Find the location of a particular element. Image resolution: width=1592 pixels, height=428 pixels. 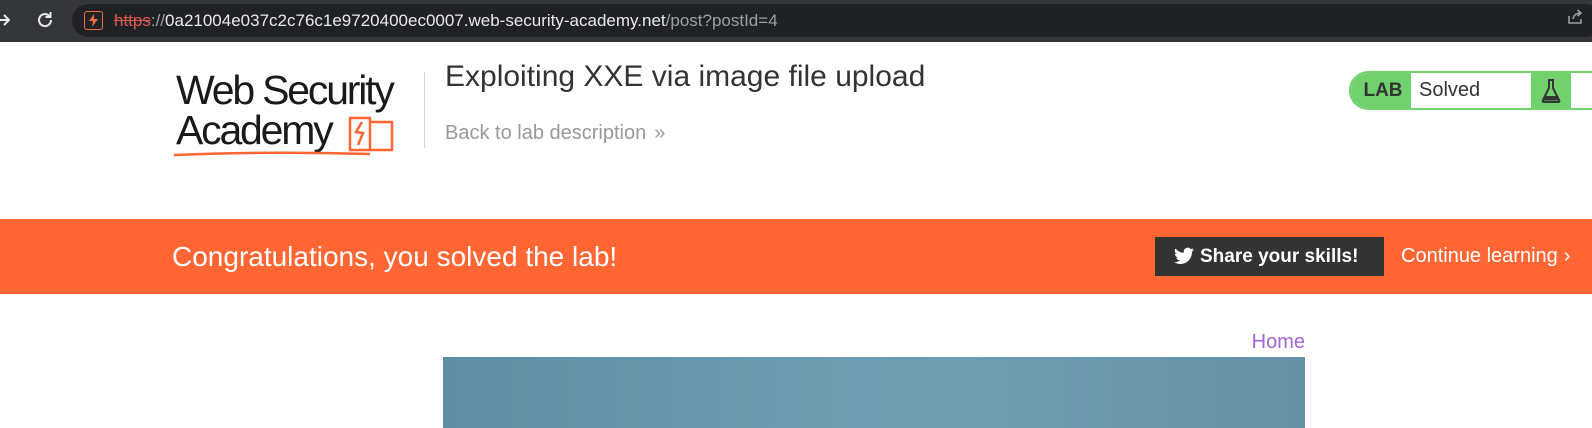

logo-underline is located at coordinates (272, 154).